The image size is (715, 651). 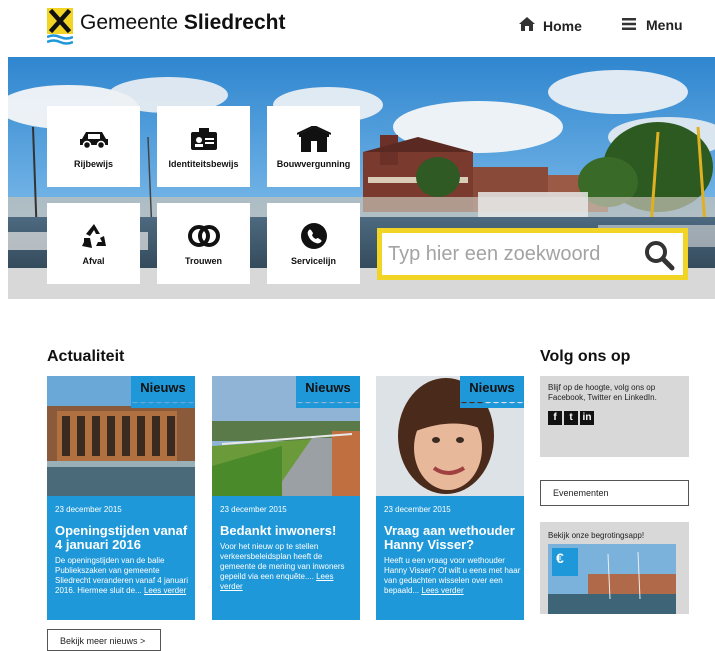 I want to click on social-icons: f t in, so click(x=614, y=418).